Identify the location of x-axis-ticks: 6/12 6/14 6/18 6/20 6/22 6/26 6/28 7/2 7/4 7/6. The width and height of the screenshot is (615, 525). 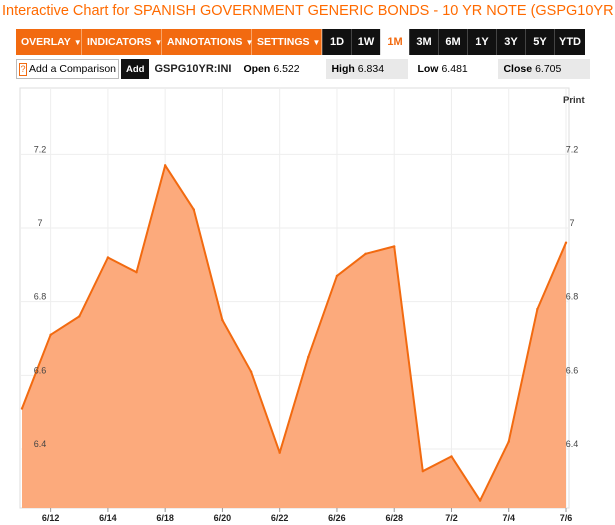
(307, 518).